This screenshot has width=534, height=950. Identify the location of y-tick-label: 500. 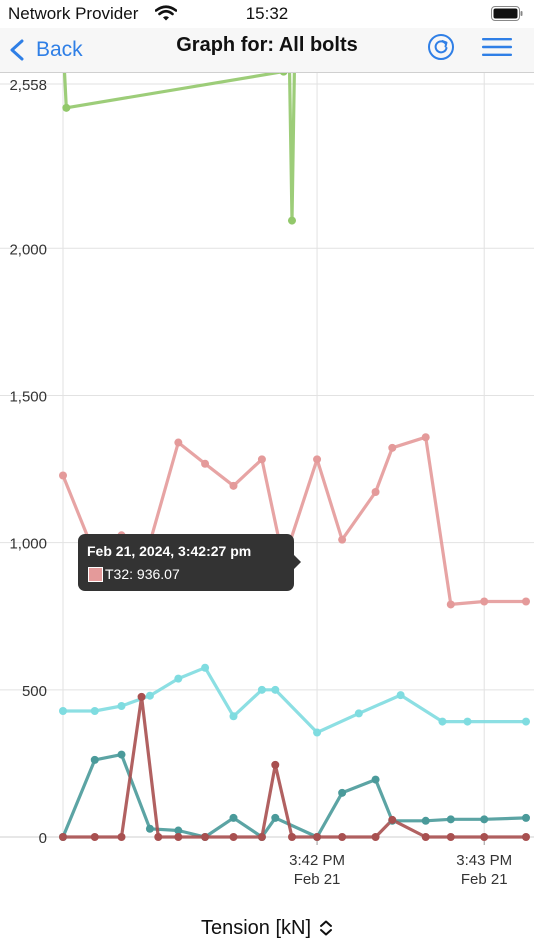
(34, 691).